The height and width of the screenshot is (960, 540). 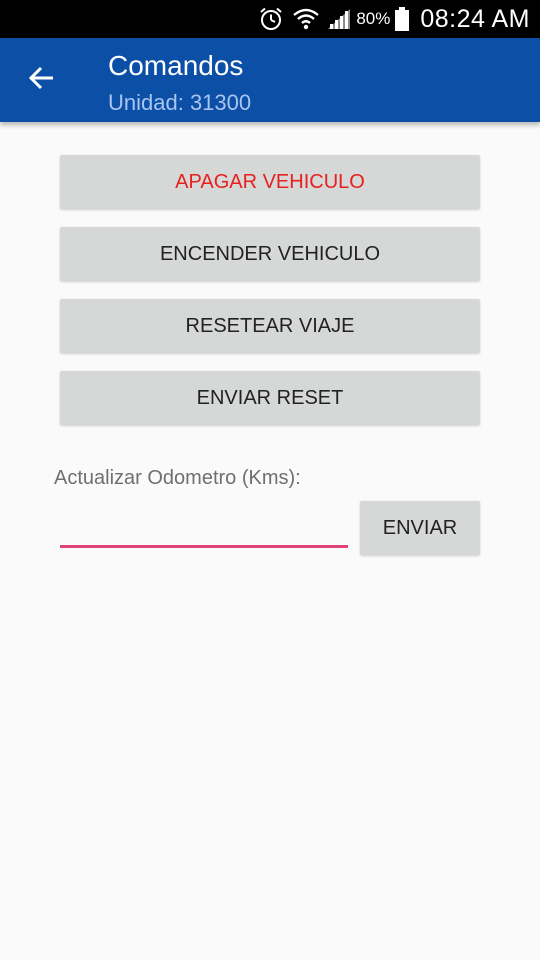 What do you see at coordinates (204, 528) in the screenshot?
I see `odometer-input` at bounding box center [204, 528].